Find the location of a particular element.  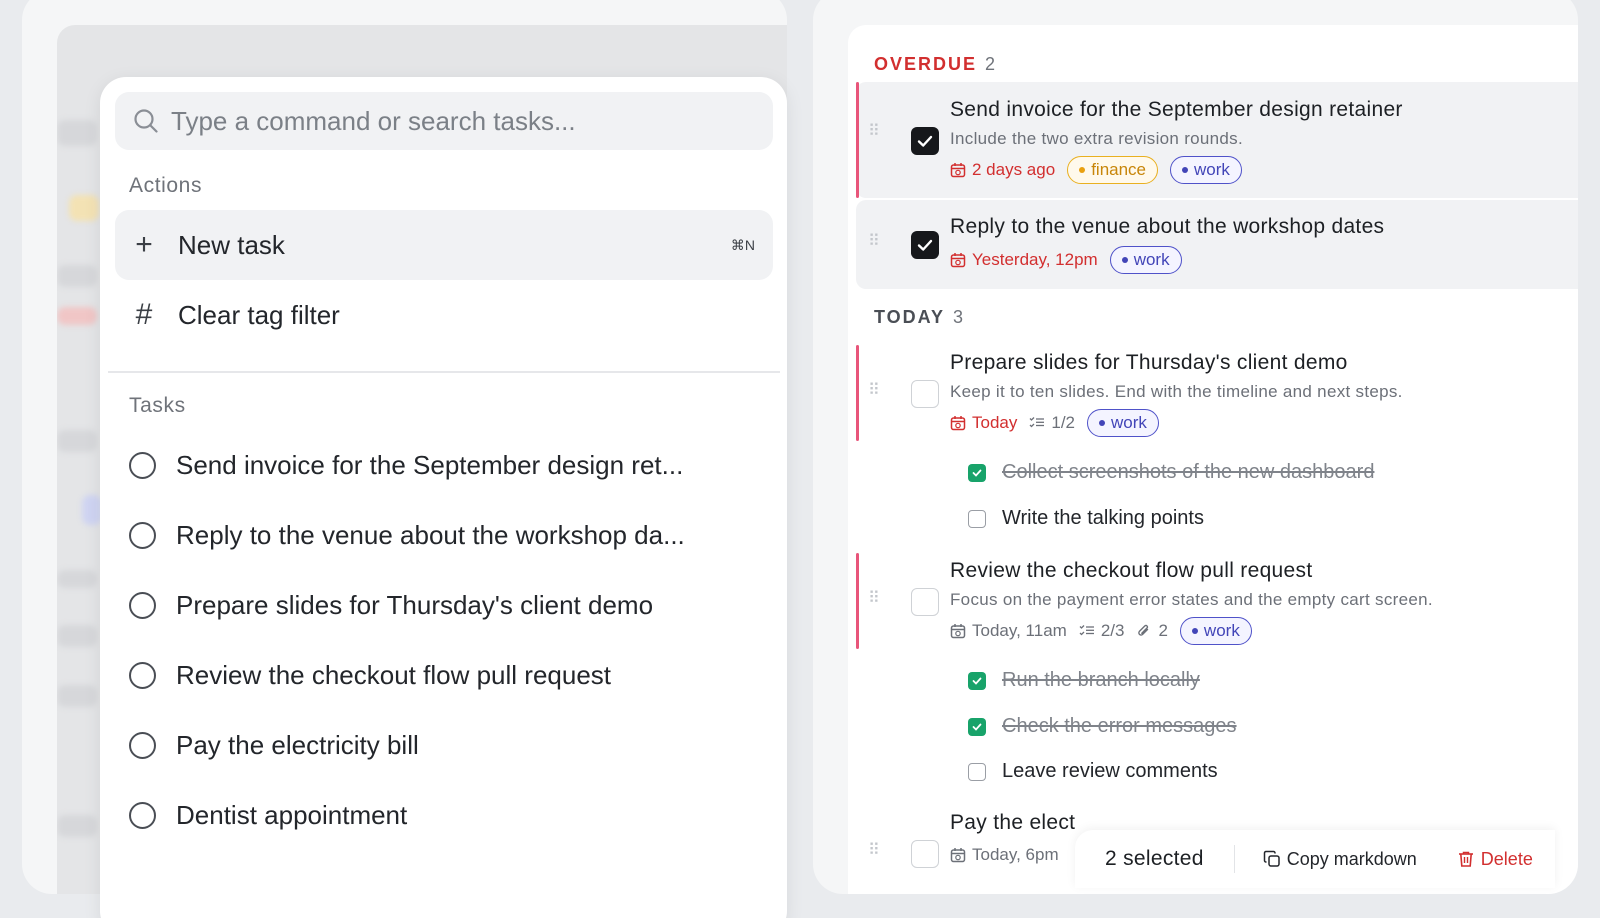

priority-accent is located at coordinates (857, 140).